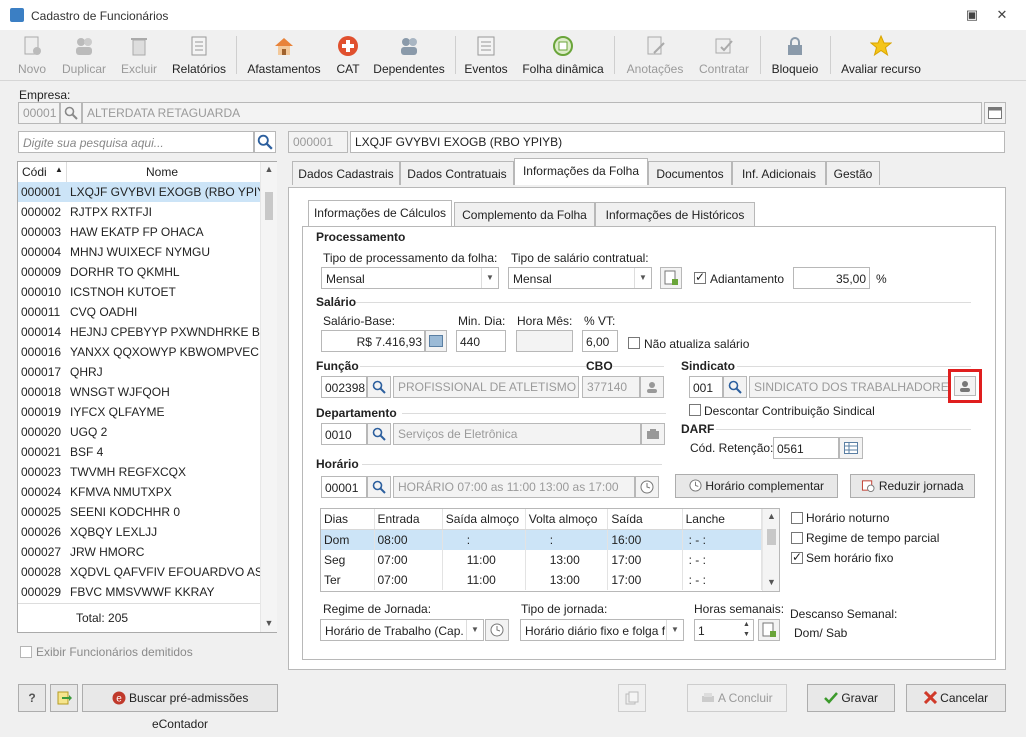 The height and width of the screenshot is (737, 1026). I want to click on tab-dados-contratuais: Dados Contratuais, so click(457, 173).